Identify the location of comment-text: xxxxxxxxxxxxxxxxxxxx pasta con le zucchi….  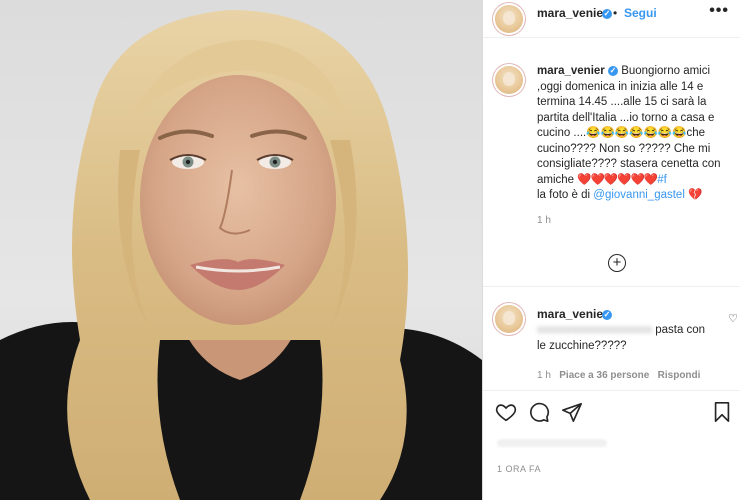
(627, 338).